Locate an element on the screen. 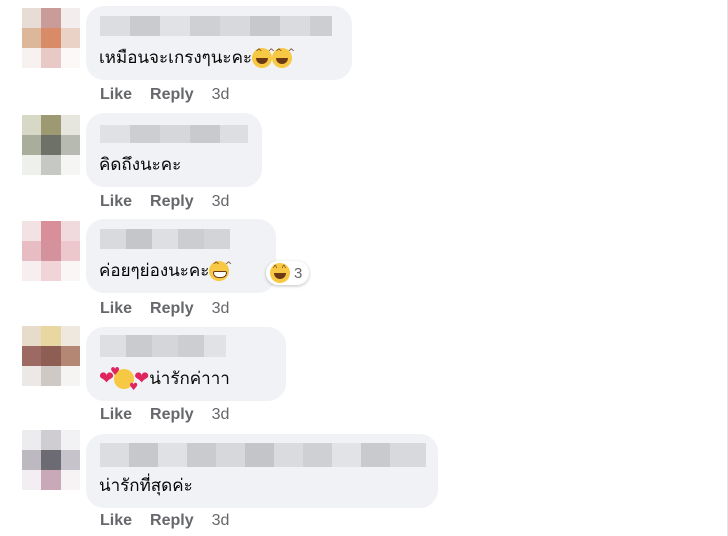 The image size is (728, 536). reaction-summary: 3 is located at coordinates (288, 273).